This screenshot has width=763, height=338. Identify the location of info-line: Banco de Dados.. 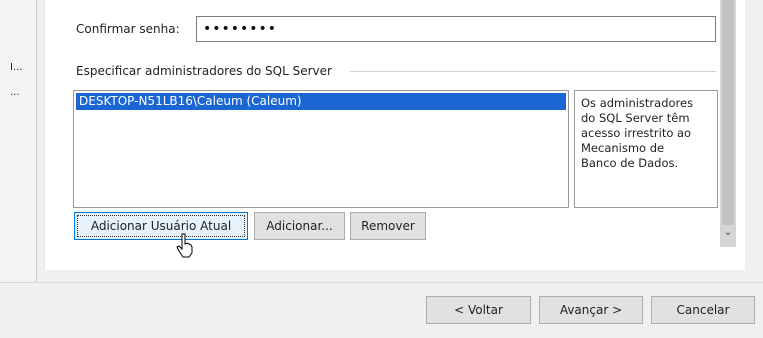
(630, 163).